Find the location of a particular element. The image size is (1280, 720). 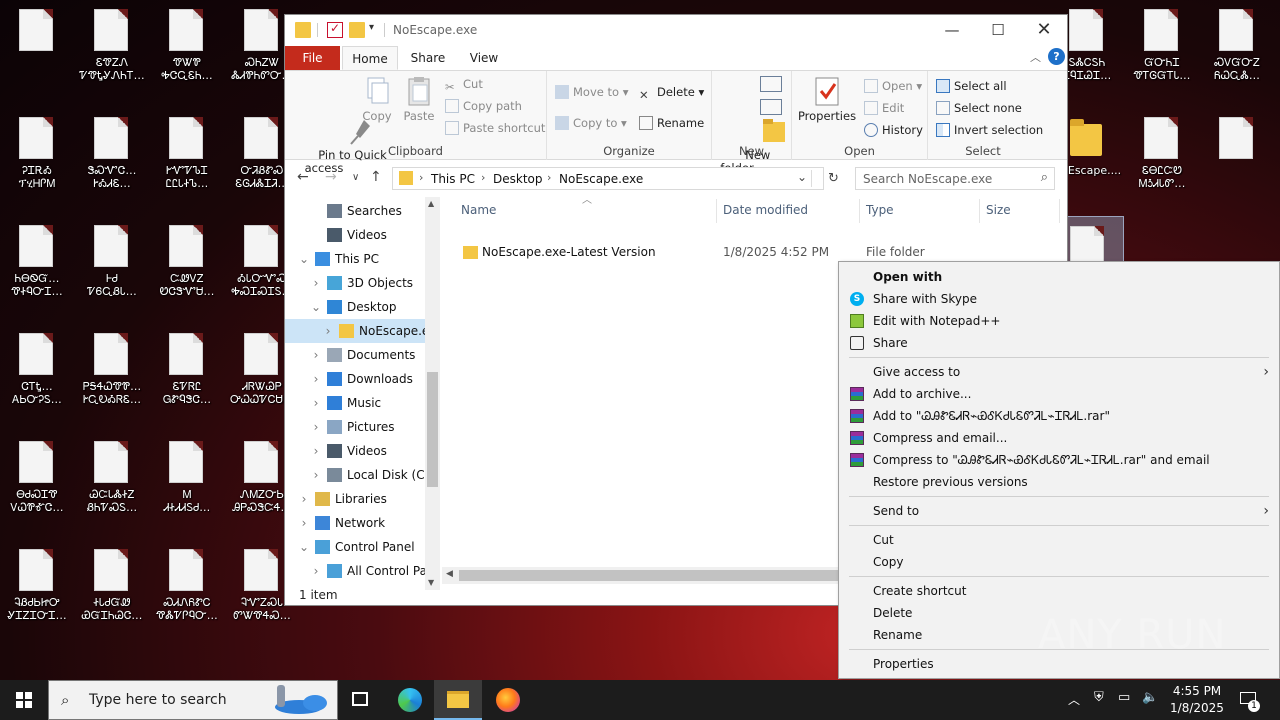

easy-access-icon is located at coordinates (771, 107).